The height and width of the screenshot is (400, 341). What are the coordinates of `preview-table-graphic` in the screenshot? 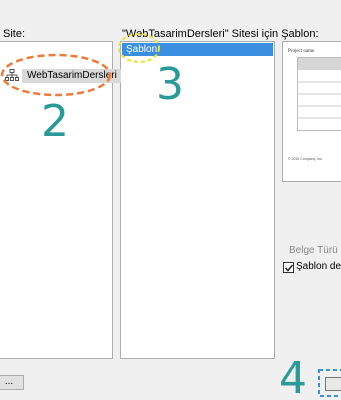 It's located at (319, 94).